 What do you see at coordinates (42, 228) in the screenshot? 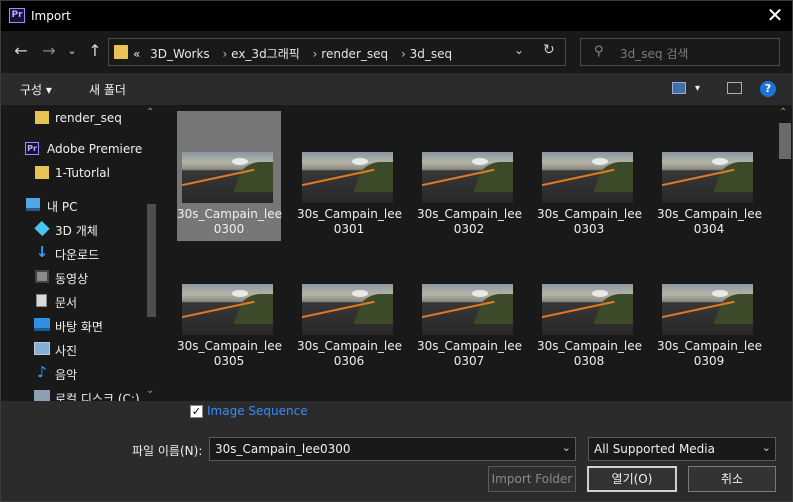
I see `3d-objects-icon` at bounding box center [42, 228].